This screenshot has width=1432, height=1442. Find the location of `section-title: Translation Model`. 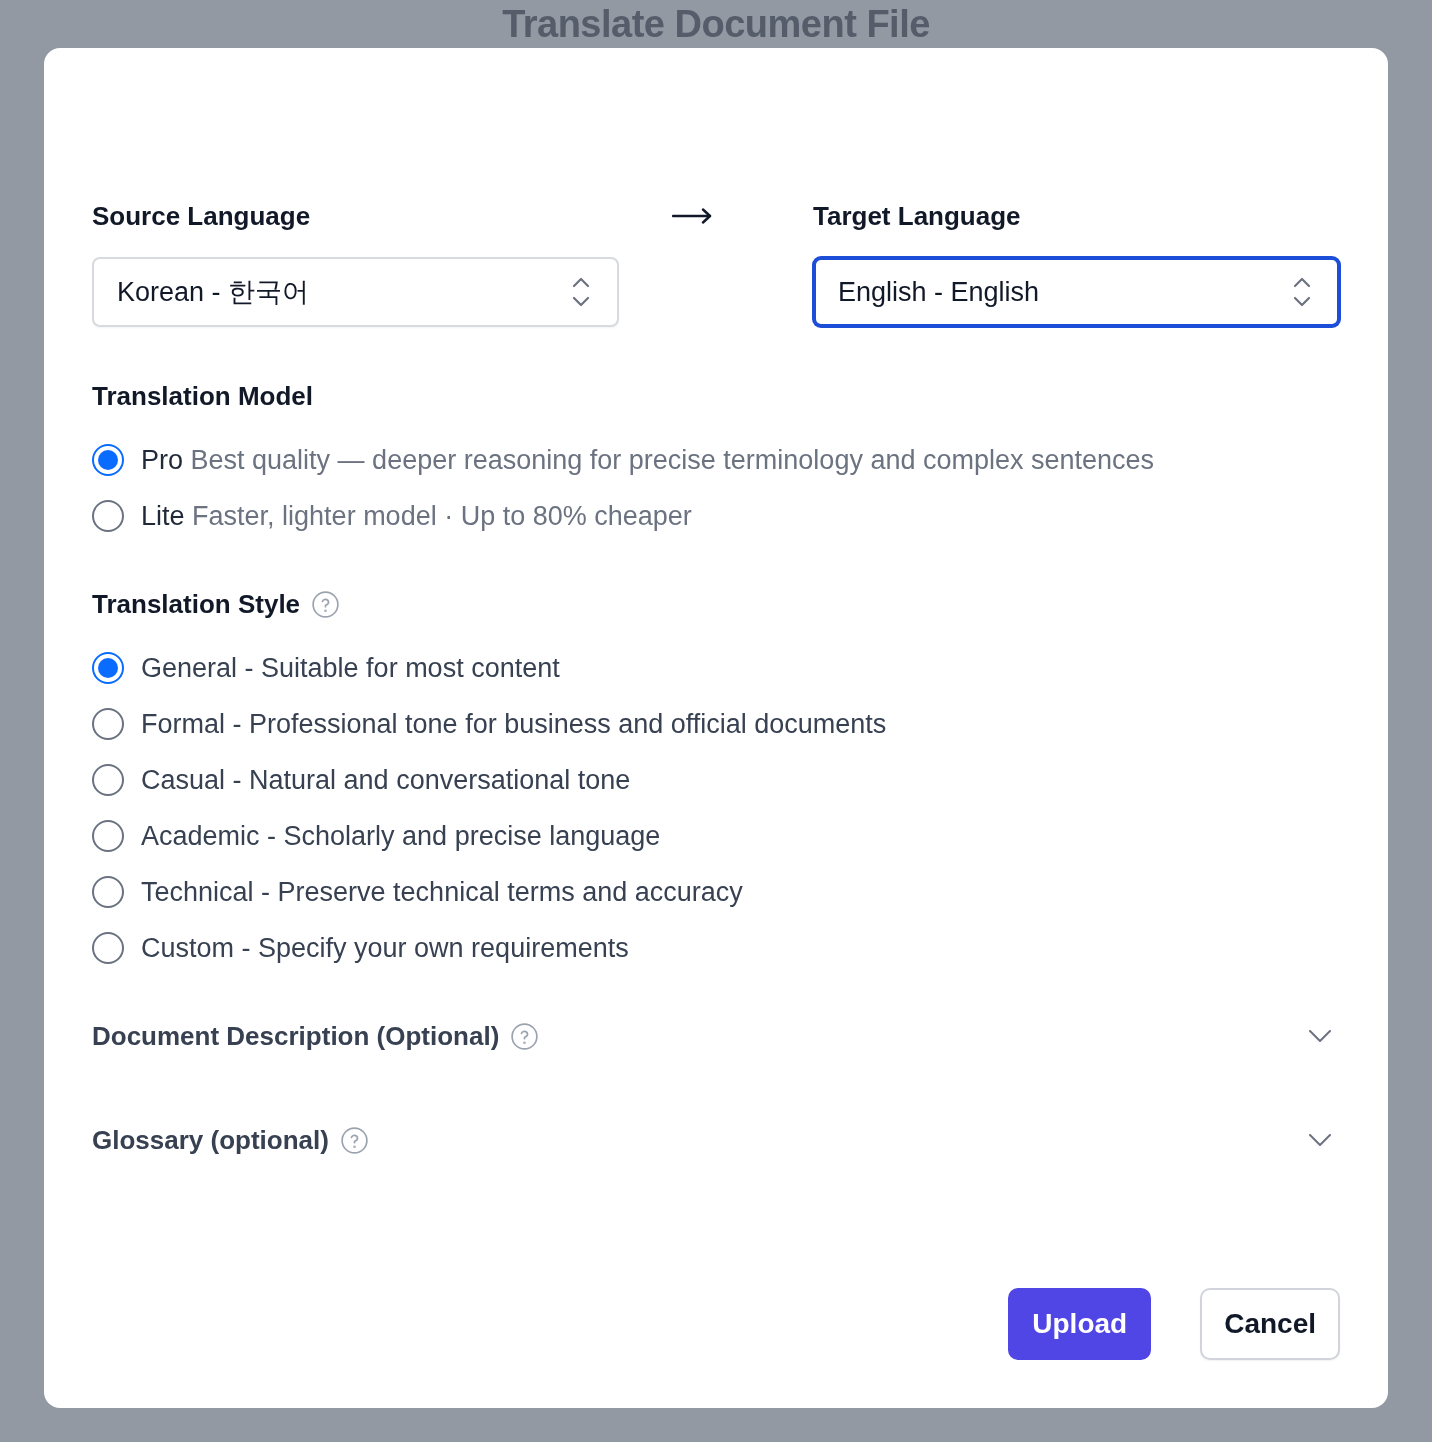

section-title: Translation Model is located at coordinates (203, 396).